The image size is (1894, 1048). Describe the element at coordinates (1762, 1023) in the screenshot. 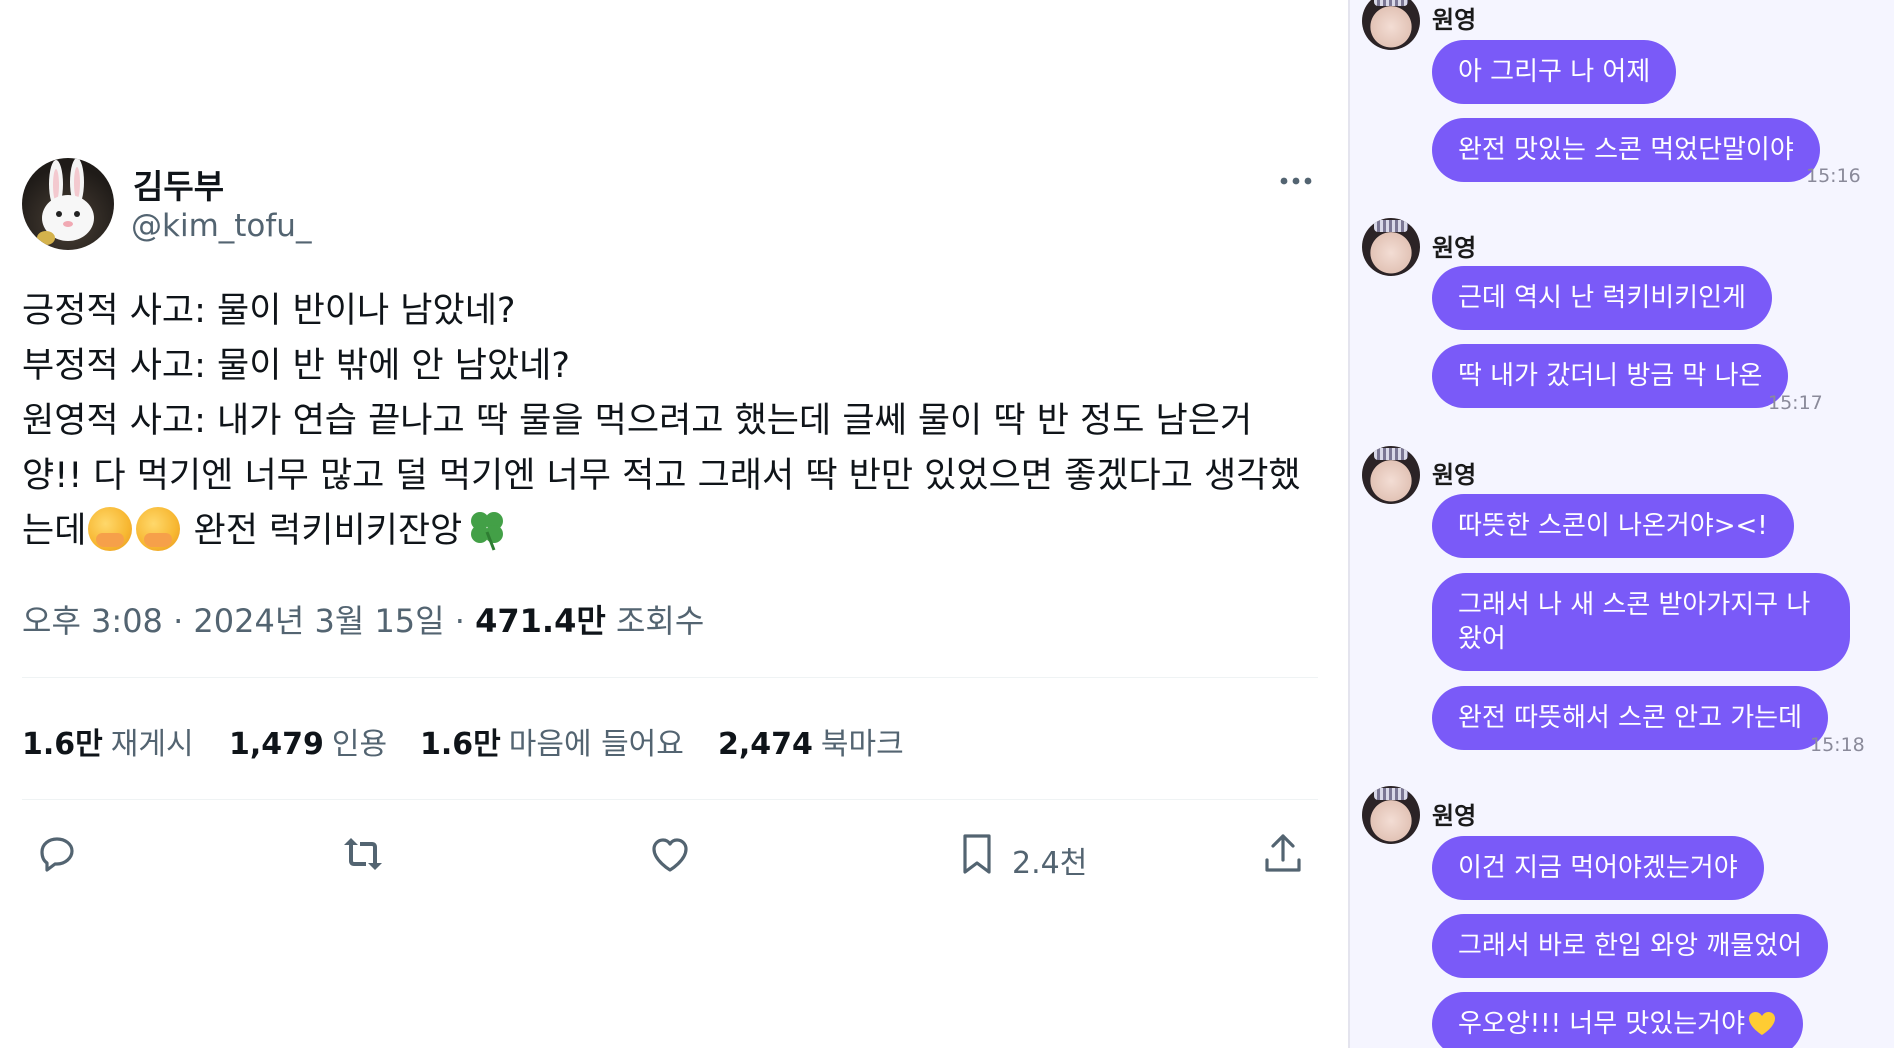

I see `yellow-heart-icon` at that location.